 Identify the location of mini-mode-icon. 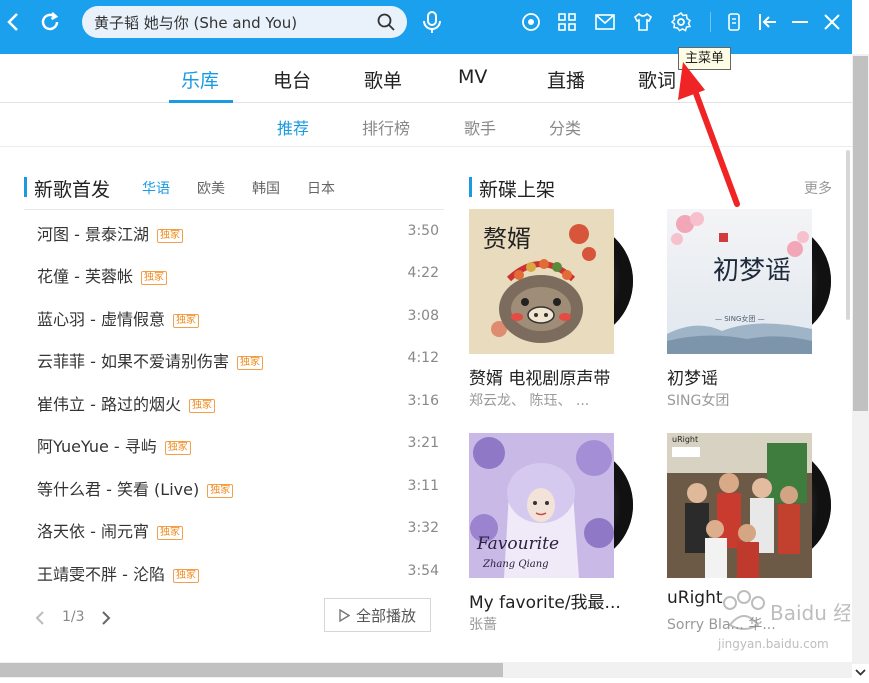
(734, 22).